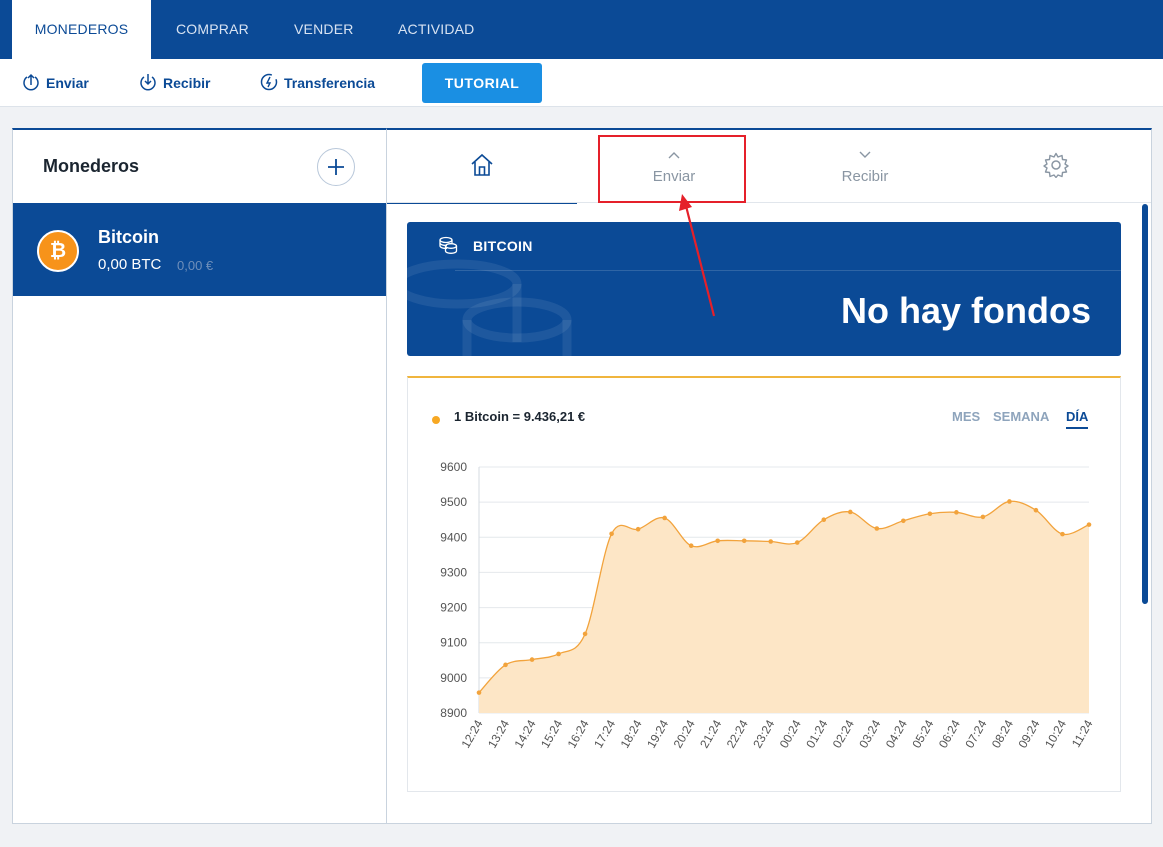 The height and width of the screenshot is (847, 1163). I want to click on top-nav: MONEDEROS COMPRAR VENDER ACTIVIDAD, so click(581, 29).